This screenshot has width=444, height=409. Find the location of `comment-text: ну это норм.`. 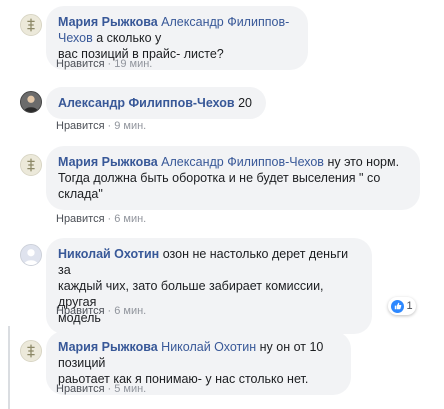

comment-text: ну это норм. is located at coordinates (363, 162).